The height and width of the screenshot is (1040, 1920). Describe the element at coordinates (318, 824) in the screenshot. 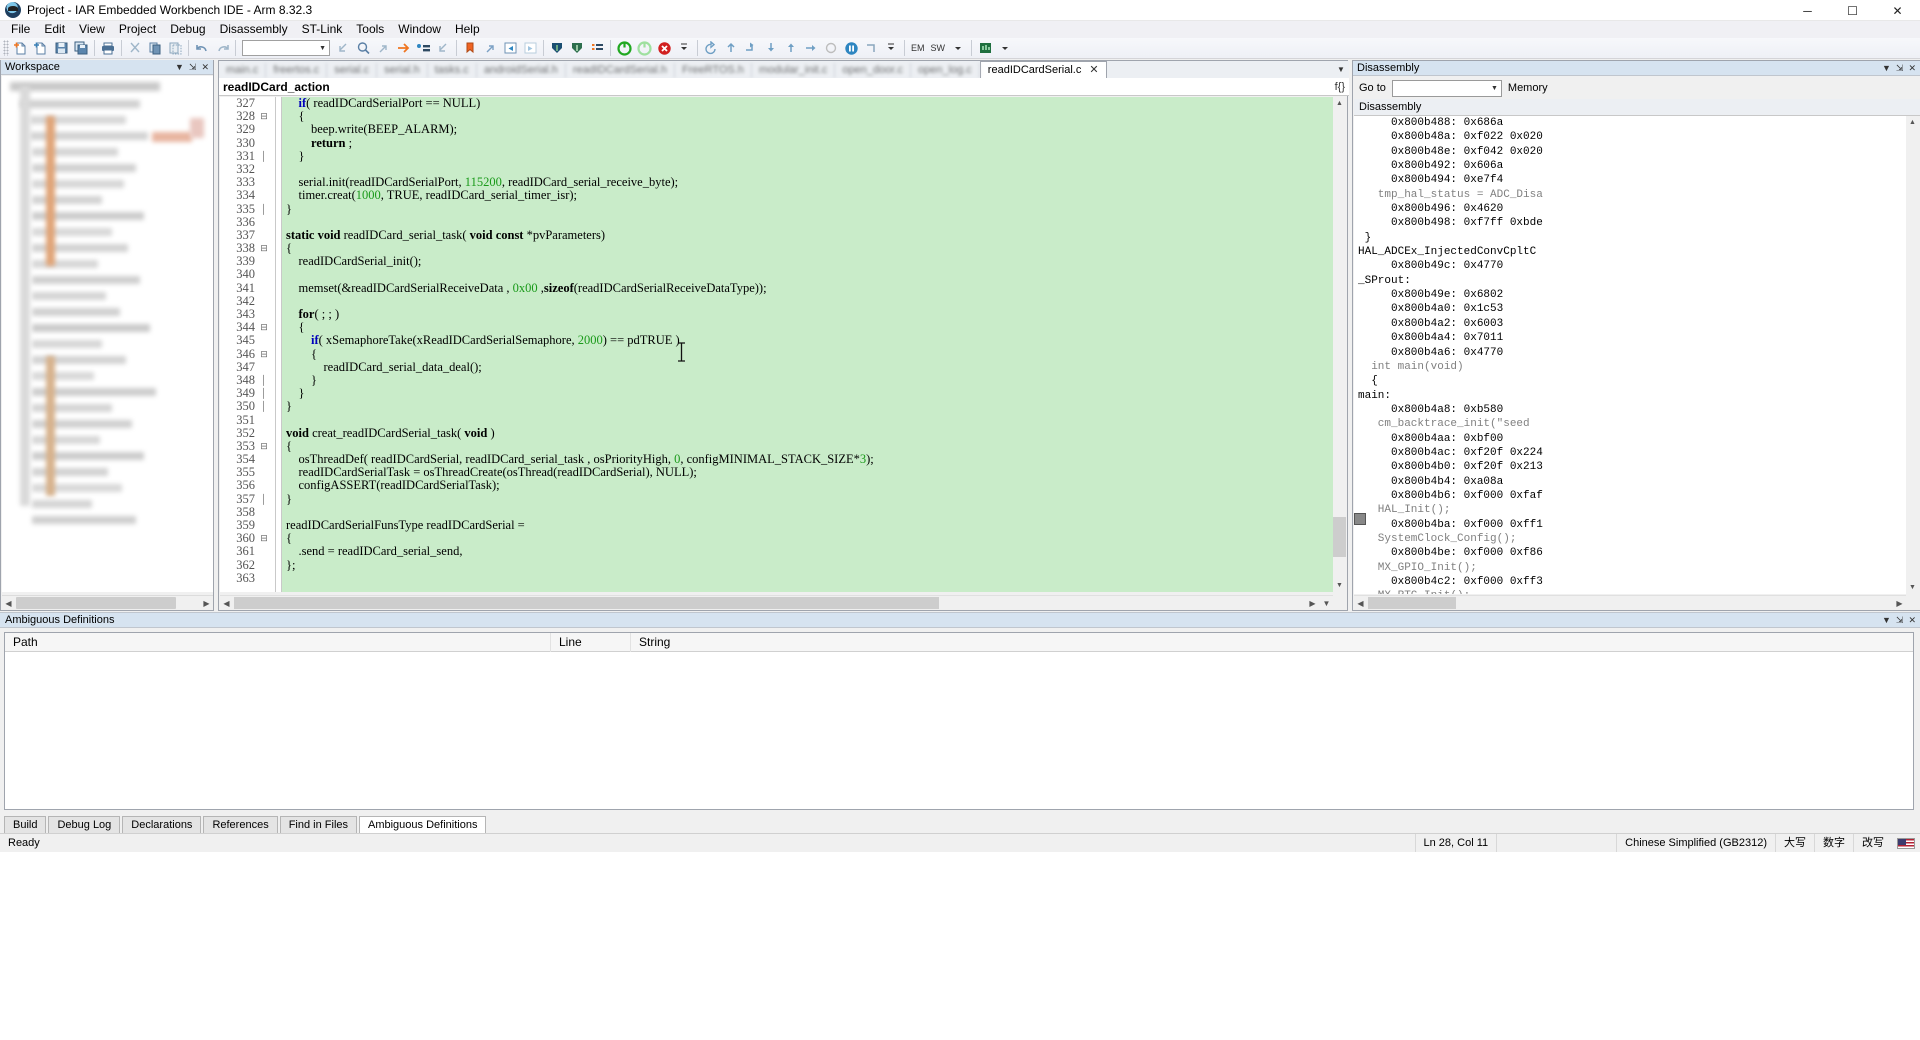

I see `tab-find-in-files: Find in Files` at that location.